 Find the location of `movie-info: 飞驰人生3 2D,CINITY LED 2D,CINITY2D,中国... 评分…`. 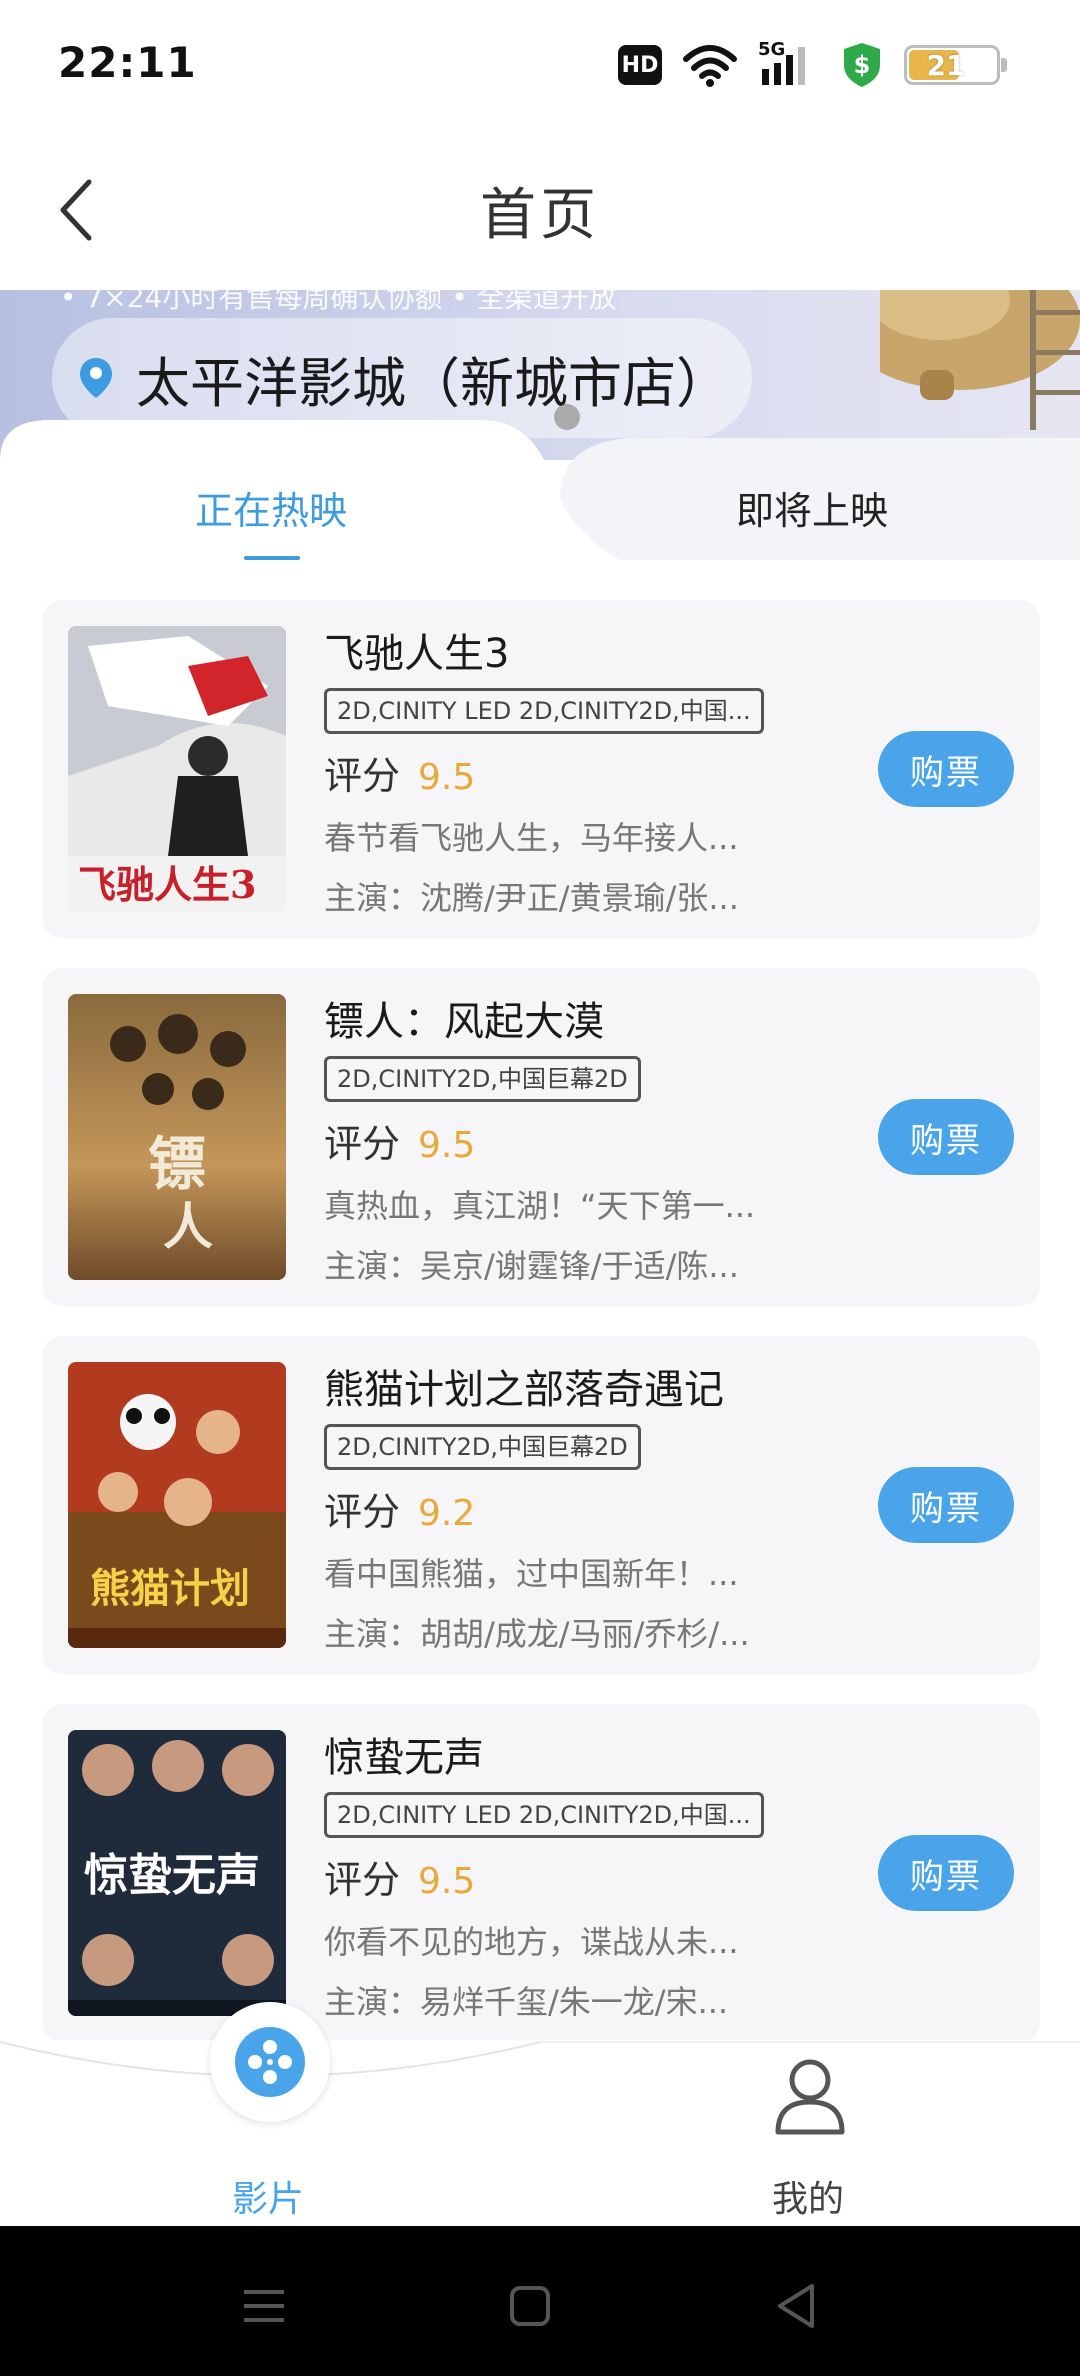

movie-info: 飞驰人生3 2D,CINITY LED 2D,CINITY2D,中国... 评分… is located at coordinates (559, 777).